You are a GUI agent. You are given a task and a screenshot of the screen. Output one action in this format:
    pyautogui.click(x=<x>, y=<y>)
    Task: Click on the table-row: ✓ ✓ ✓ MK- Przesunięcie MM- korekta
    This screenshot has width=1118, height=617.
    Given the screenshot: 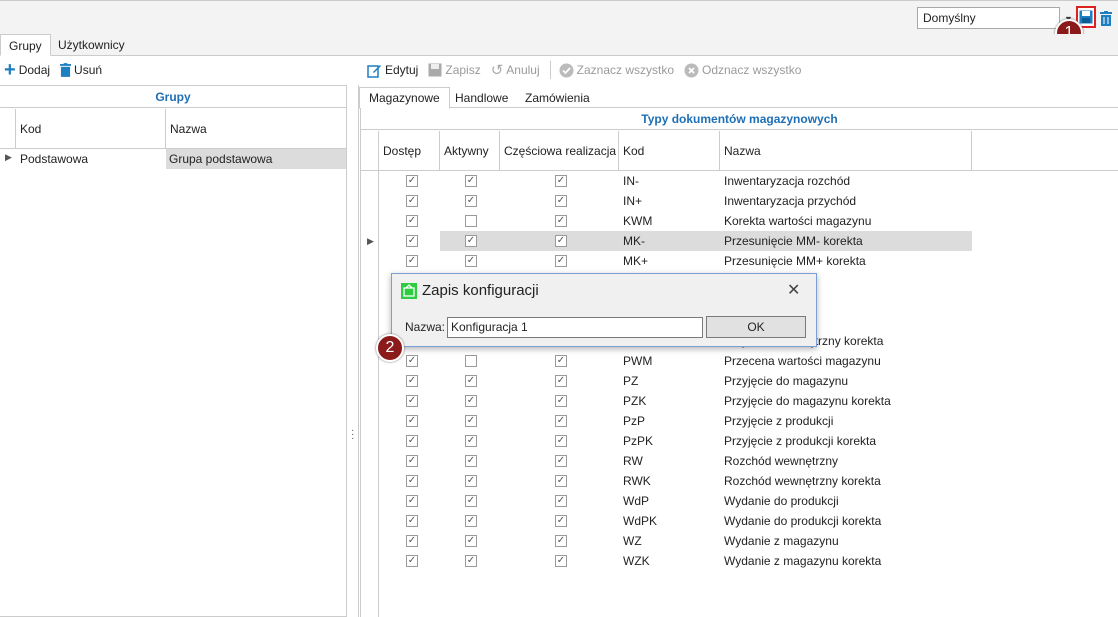 What is the action you would take?
    pyautogui.click(x=689, y=241)
    